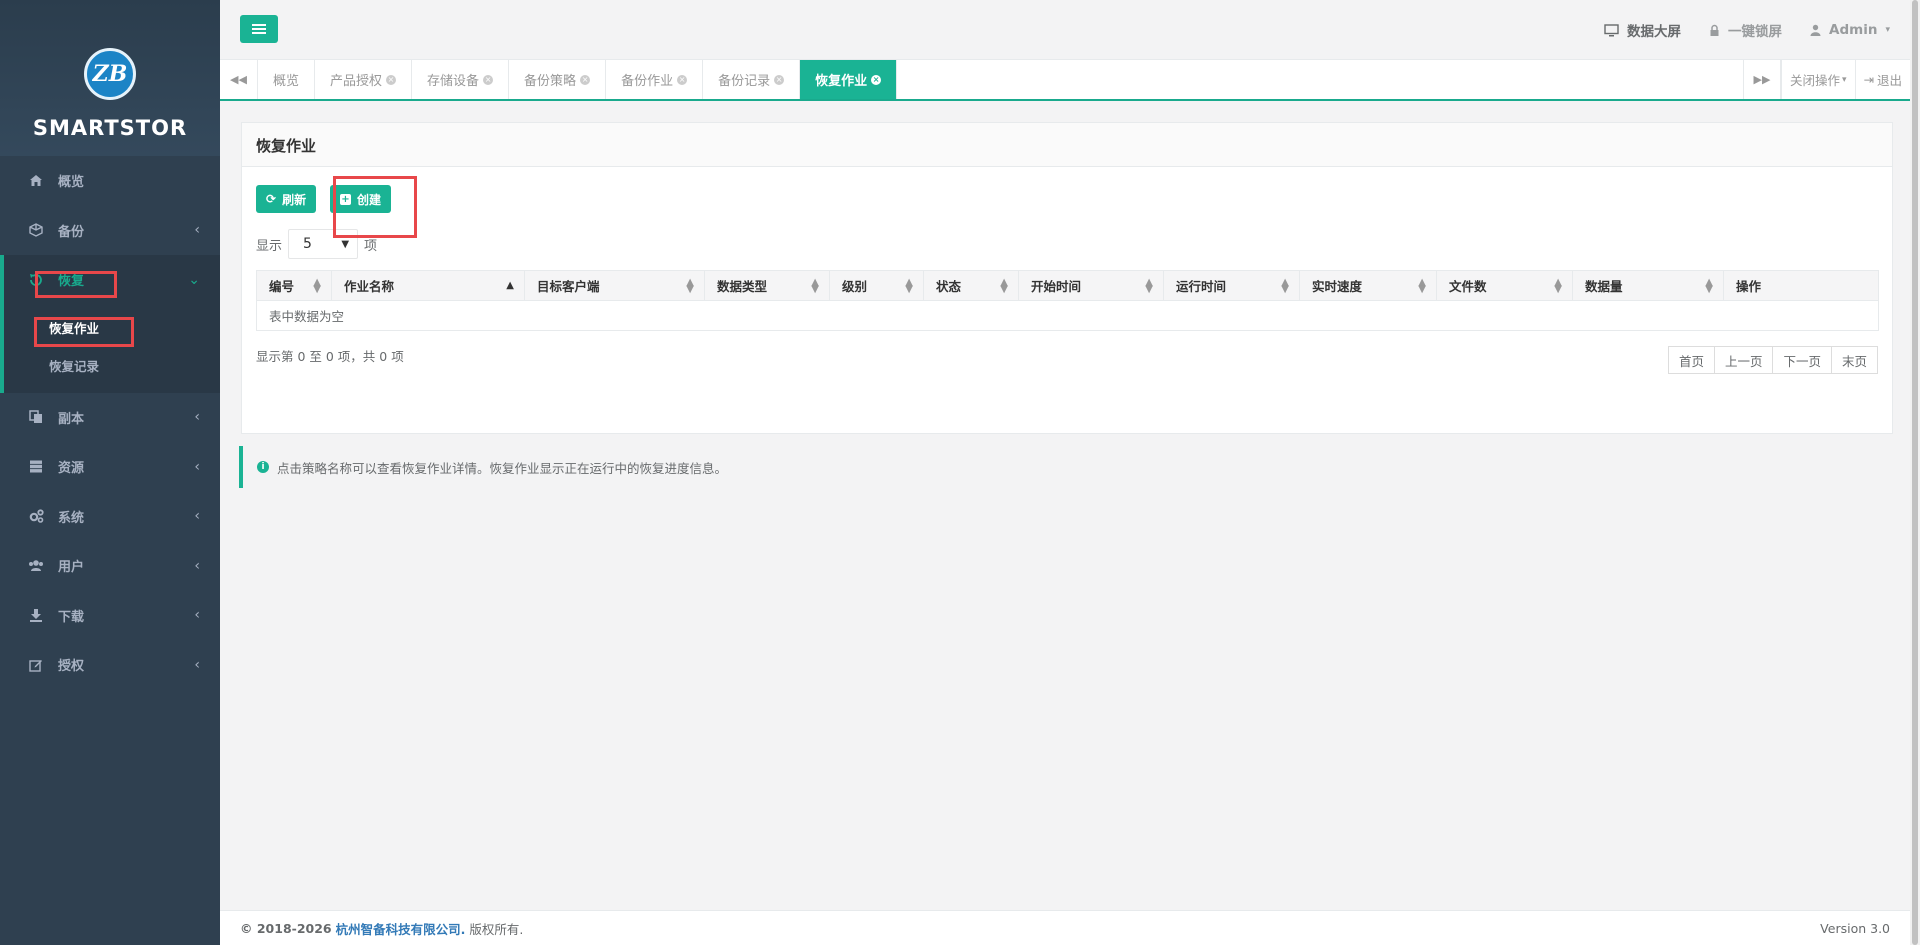 The width and height of the screenshot is (1920, 945). I want to click on tab-overview: 概览, so click(287, 79).